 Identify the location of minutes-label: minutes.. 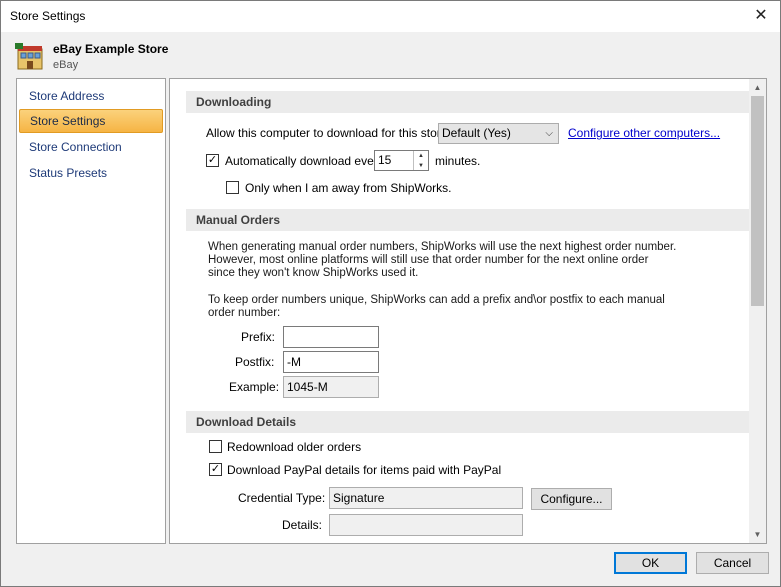
(458, 161).